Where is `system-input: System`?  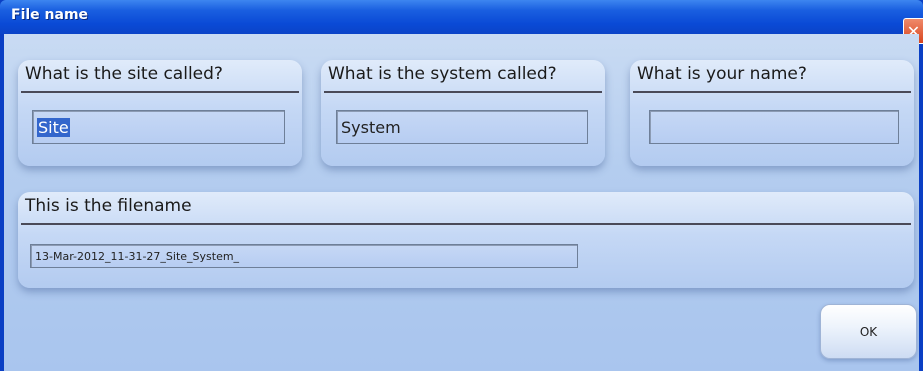
system-input: System is located at coordinates (462, 127).